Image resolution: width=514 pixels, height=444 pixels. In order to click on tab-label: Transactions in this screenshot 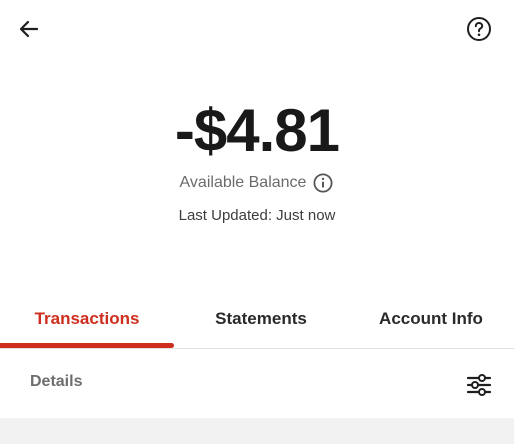, I will do `click(87, 318)`.